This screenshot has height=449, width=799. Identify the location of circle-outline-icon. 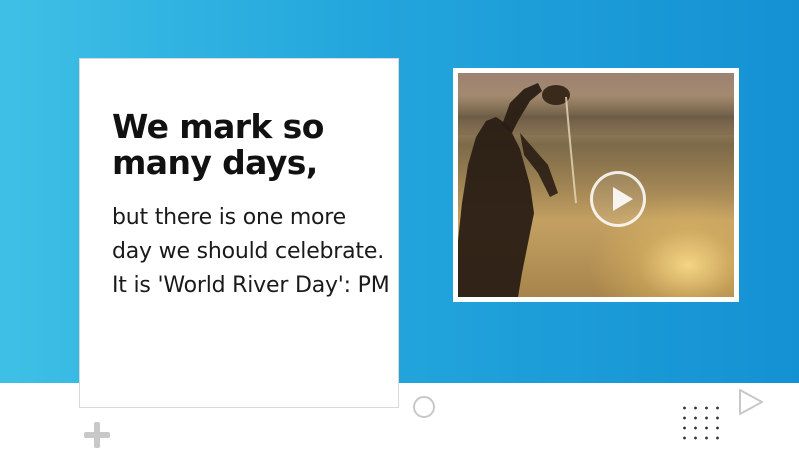
(424, 407).